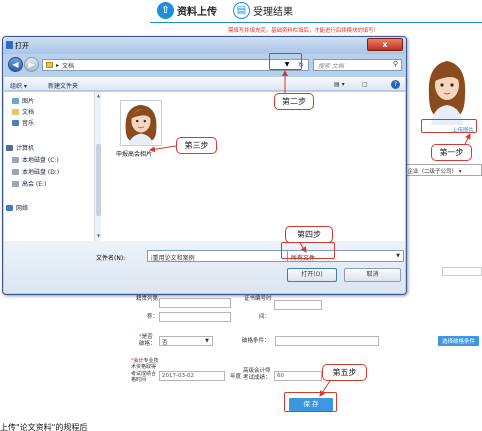 Image resolution: width=482 pixels, height=431 pixels. Describe the element at coordinates (15, 183) in the screenshot. I see `drive-e-icon` at that location.